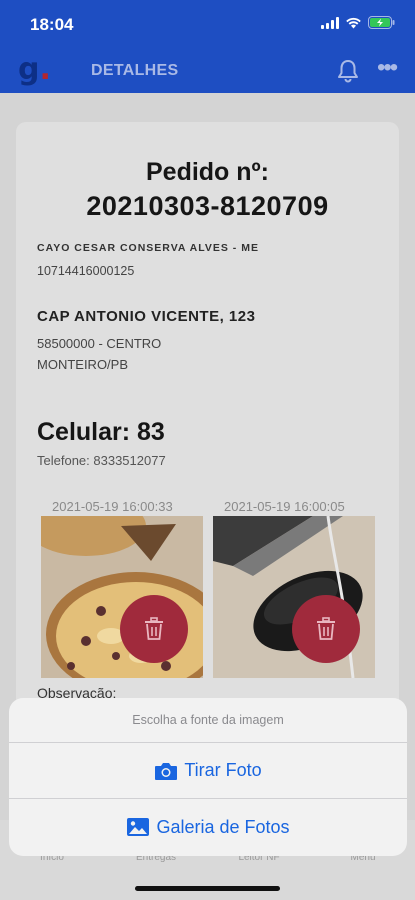 Image resolution: width=415 pixels, height=900 pixels. Describe the element at coordinates (34, 69) in the screenshot. I see `app-logo: g.` at that location.